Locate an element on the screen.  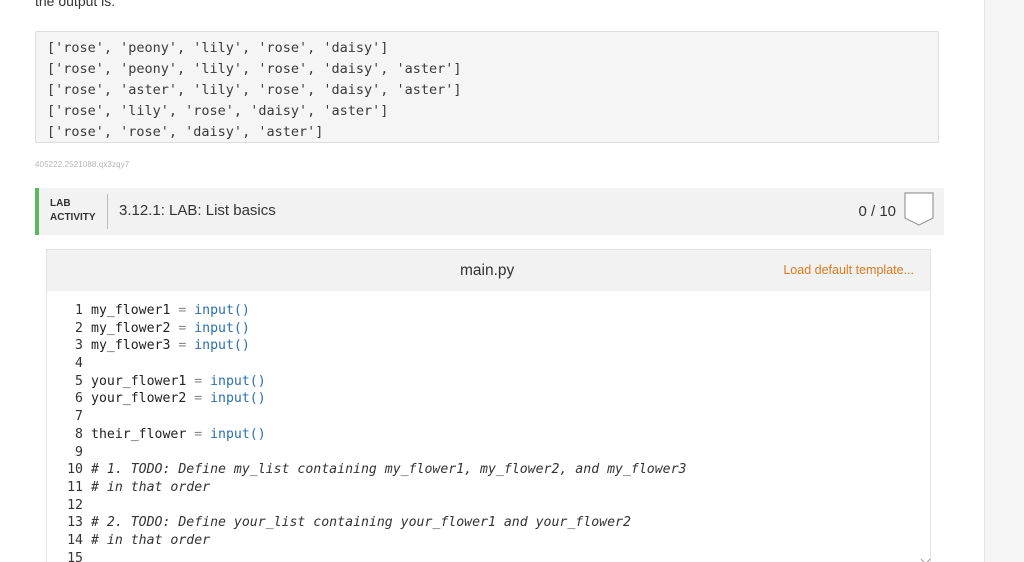
code-line: 6 your_flower2 = input() is located at coordinates (488, 399).